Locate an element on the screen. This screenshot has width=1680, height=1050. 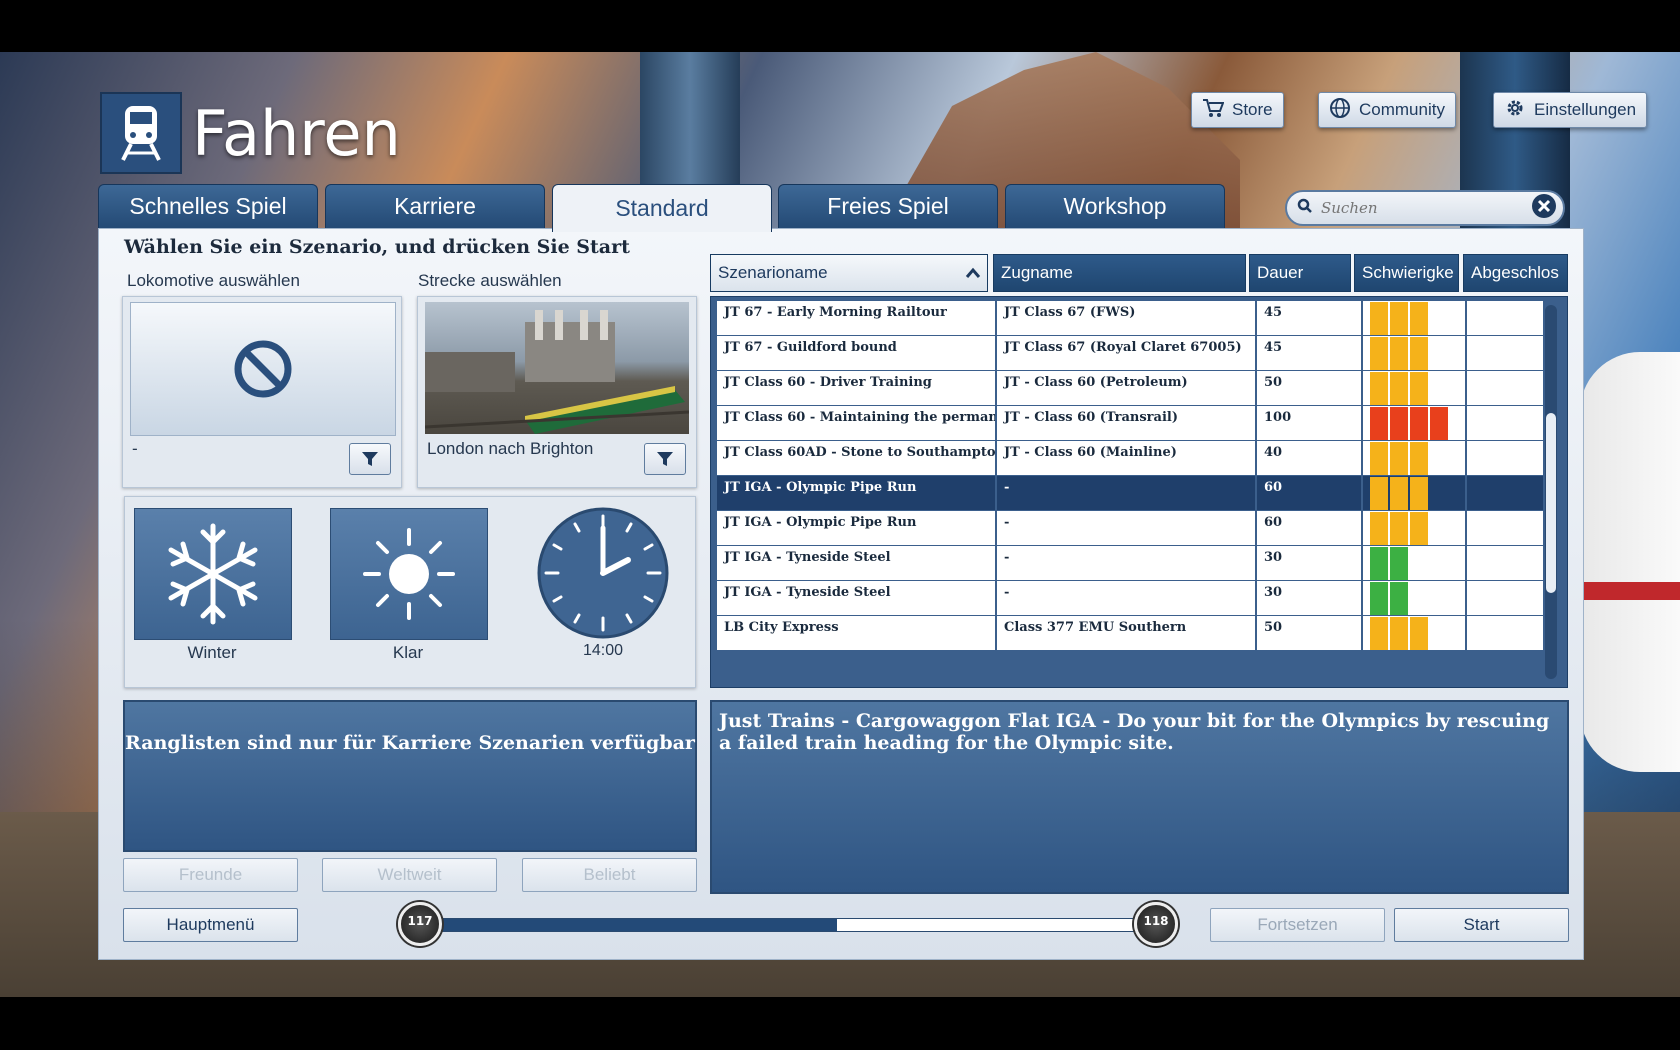
time-label: 14:00 is located at coordinates (603, 650).